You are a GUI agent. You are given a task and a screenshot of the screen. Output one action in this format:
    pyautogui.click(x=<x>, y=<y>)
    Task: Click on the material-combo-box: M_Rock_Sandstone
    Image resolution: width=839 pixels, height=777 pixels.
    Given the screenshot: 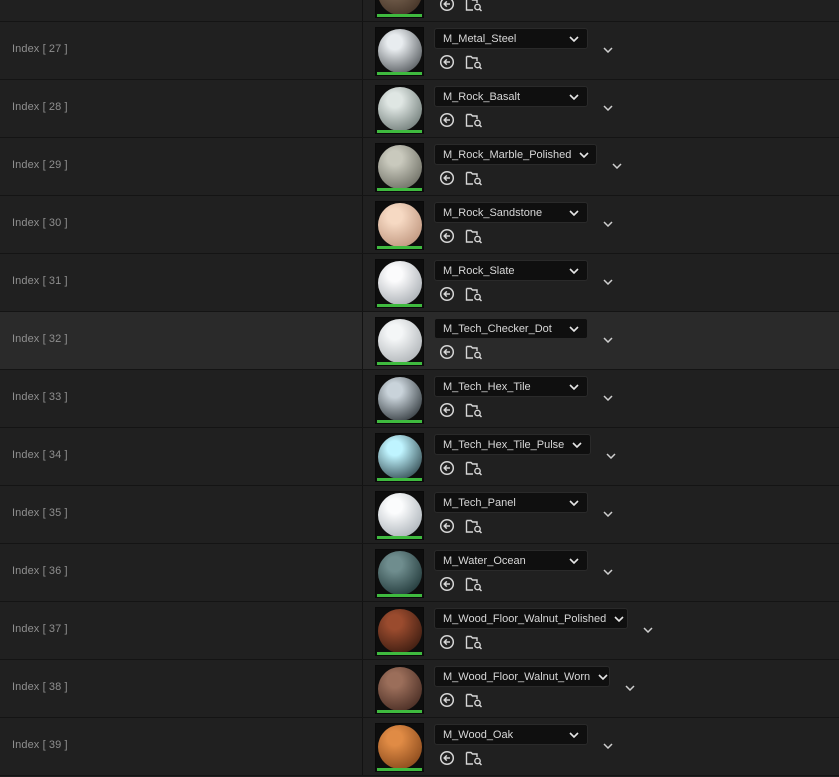 What is the action you would take?
    pyautogui.click(x=511, y=212)
    